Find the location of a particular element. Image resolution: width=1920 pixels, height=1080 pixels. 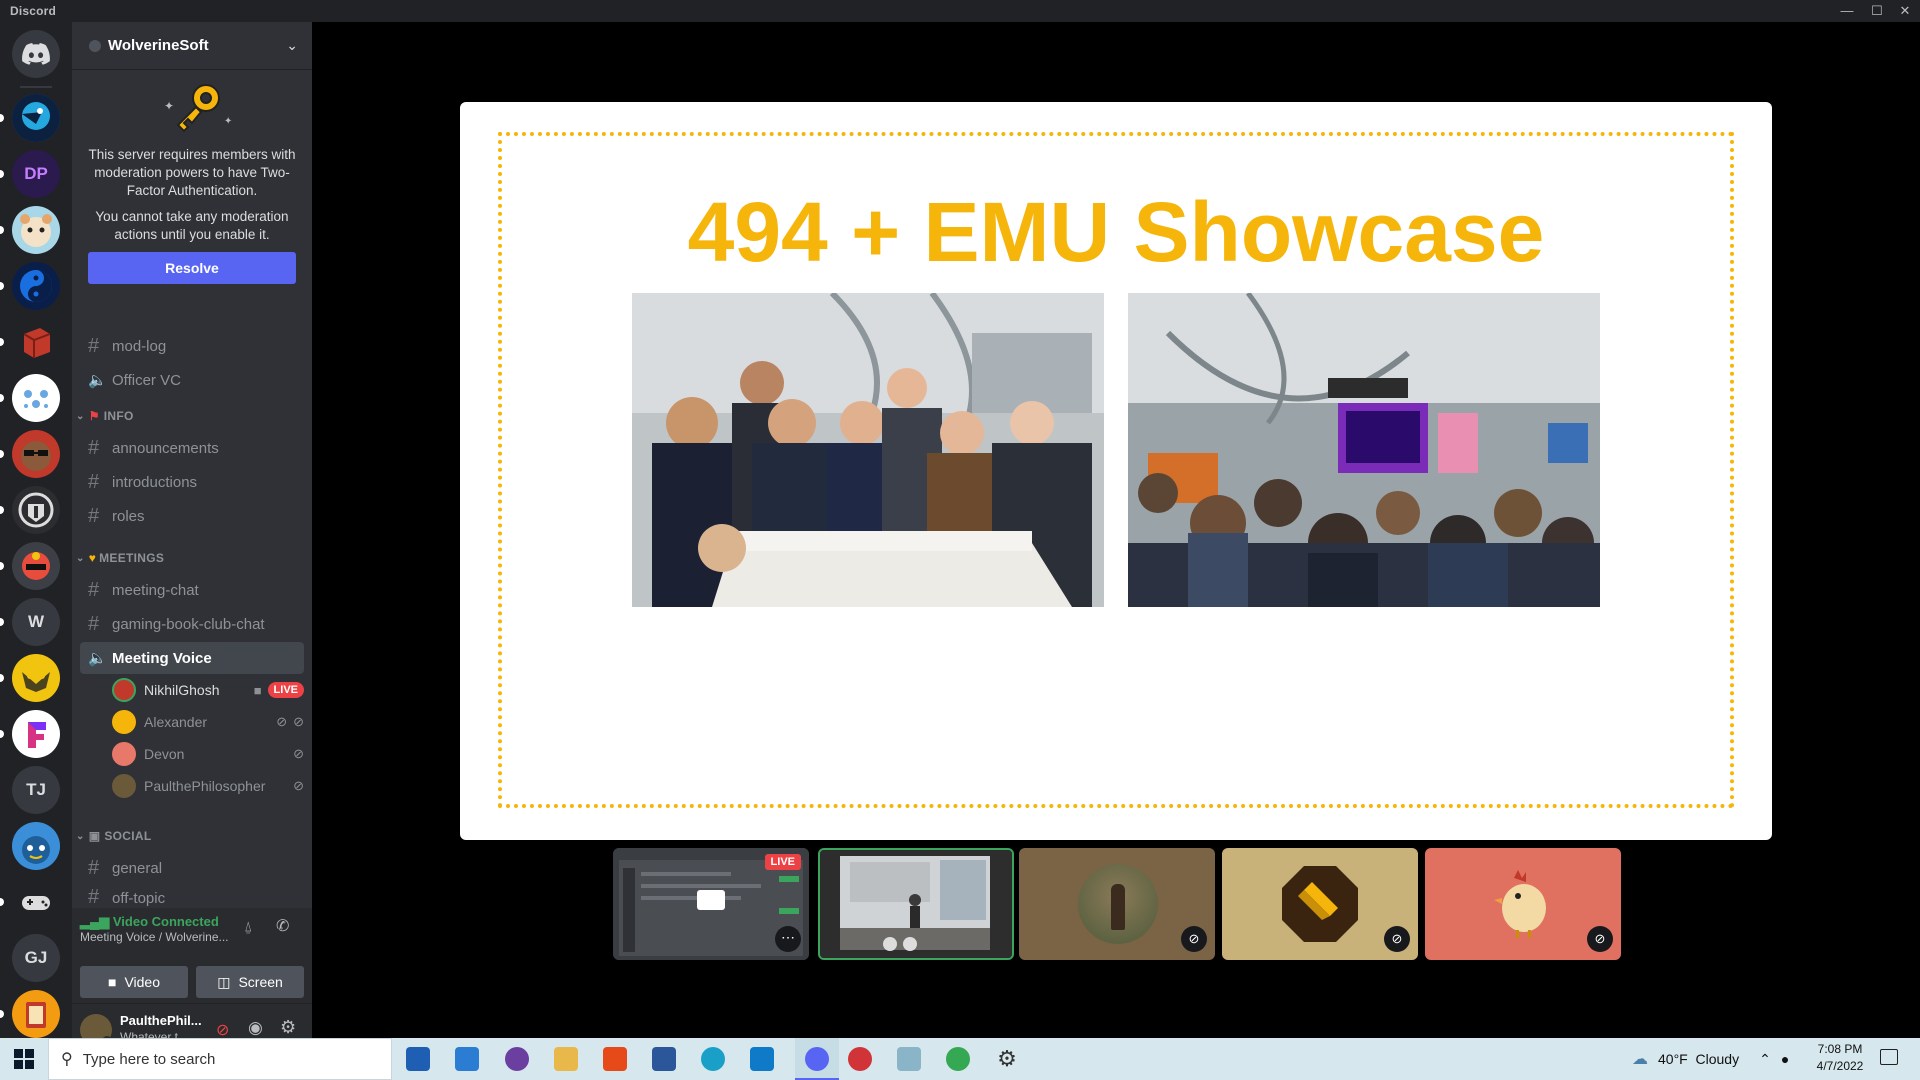

category-info: ⌄ ⚑ INFO is located at coordinates (105, 416).